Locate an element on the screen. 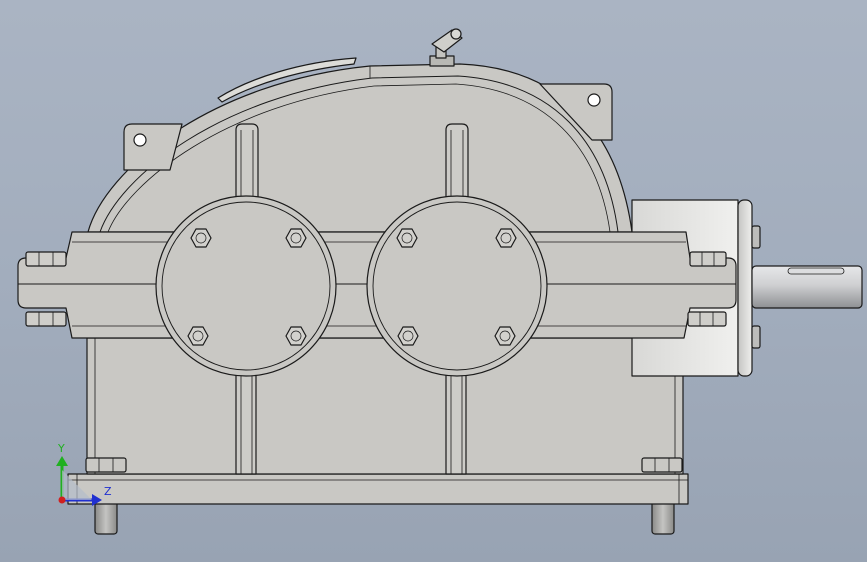 The image size is (867, 562). base-bolt-left is located at coordinates (106, 465).